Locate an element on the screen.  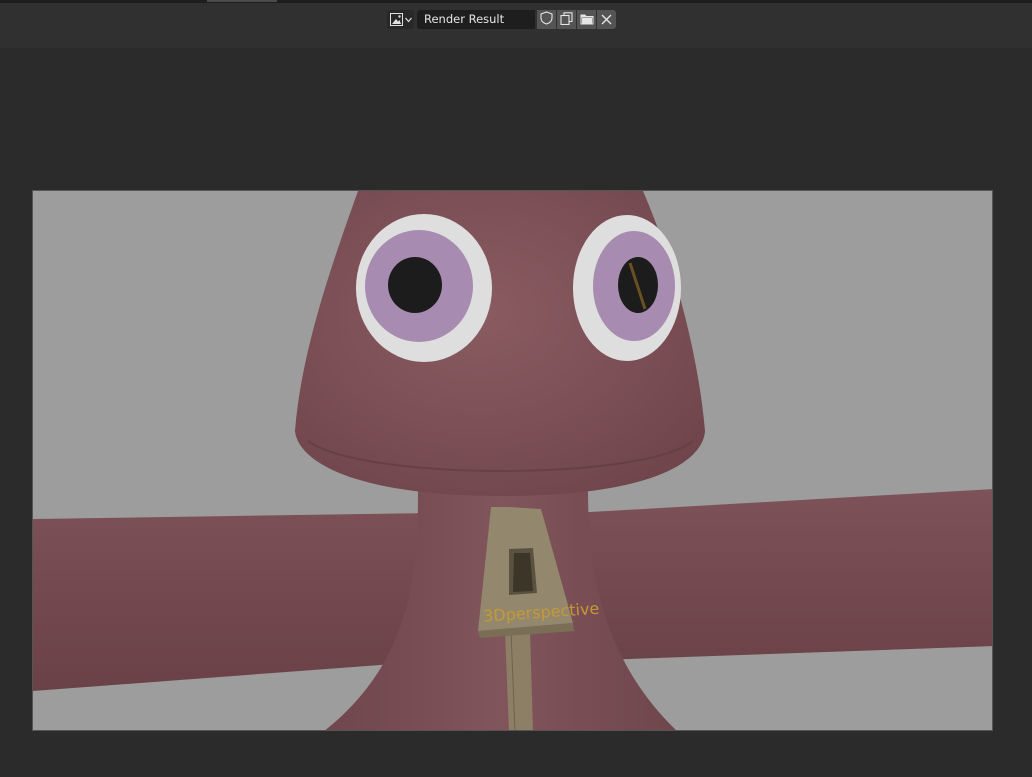
image-browse-button is located at coordinates (400, 19).